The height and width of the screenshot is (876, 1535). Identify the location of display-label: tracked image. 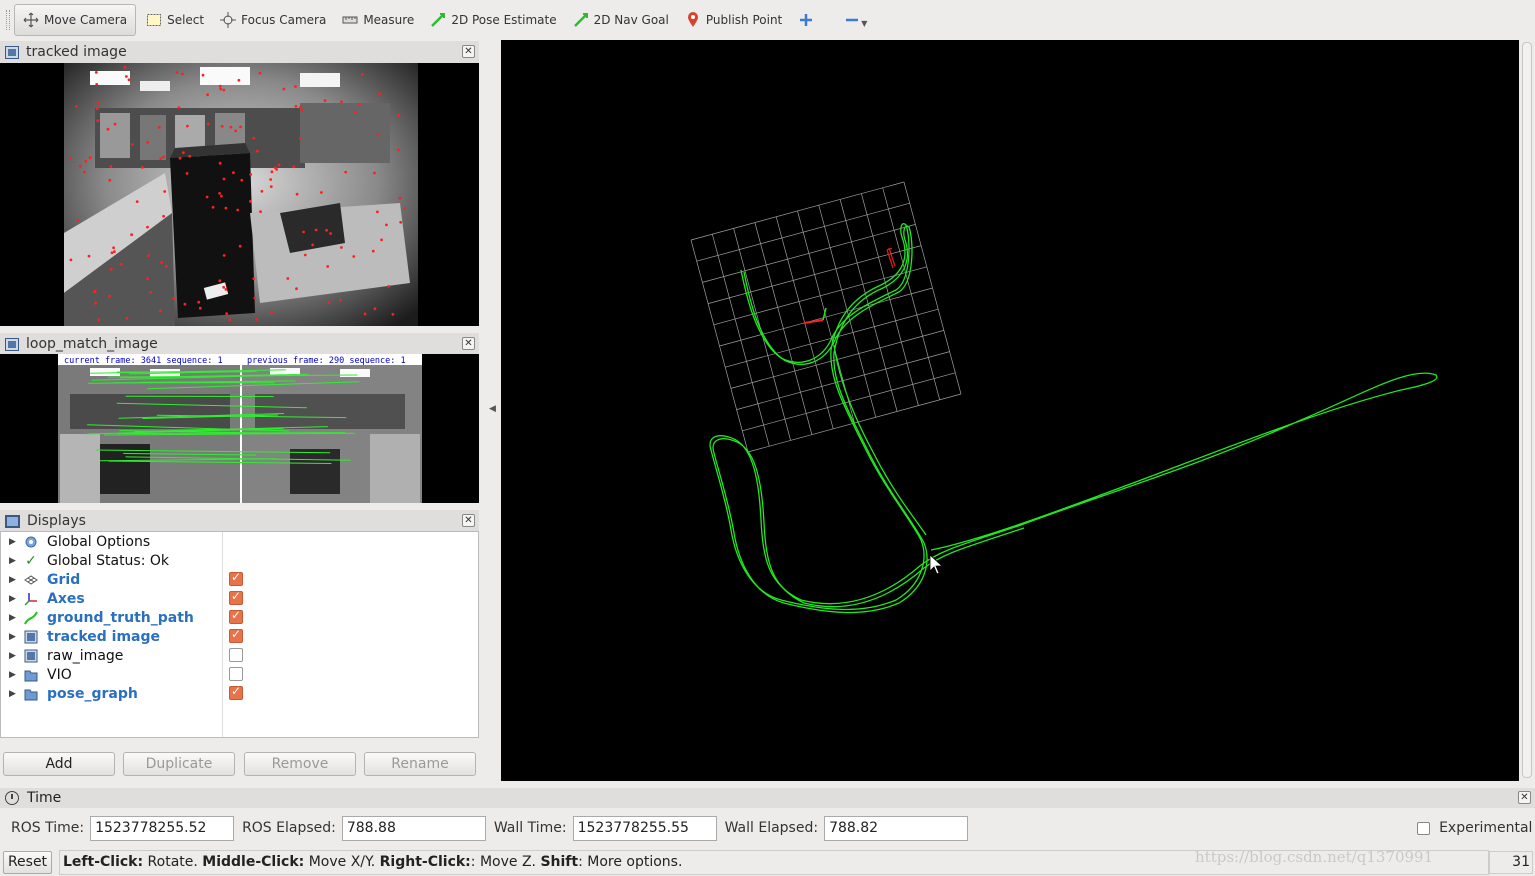
(104, 636).